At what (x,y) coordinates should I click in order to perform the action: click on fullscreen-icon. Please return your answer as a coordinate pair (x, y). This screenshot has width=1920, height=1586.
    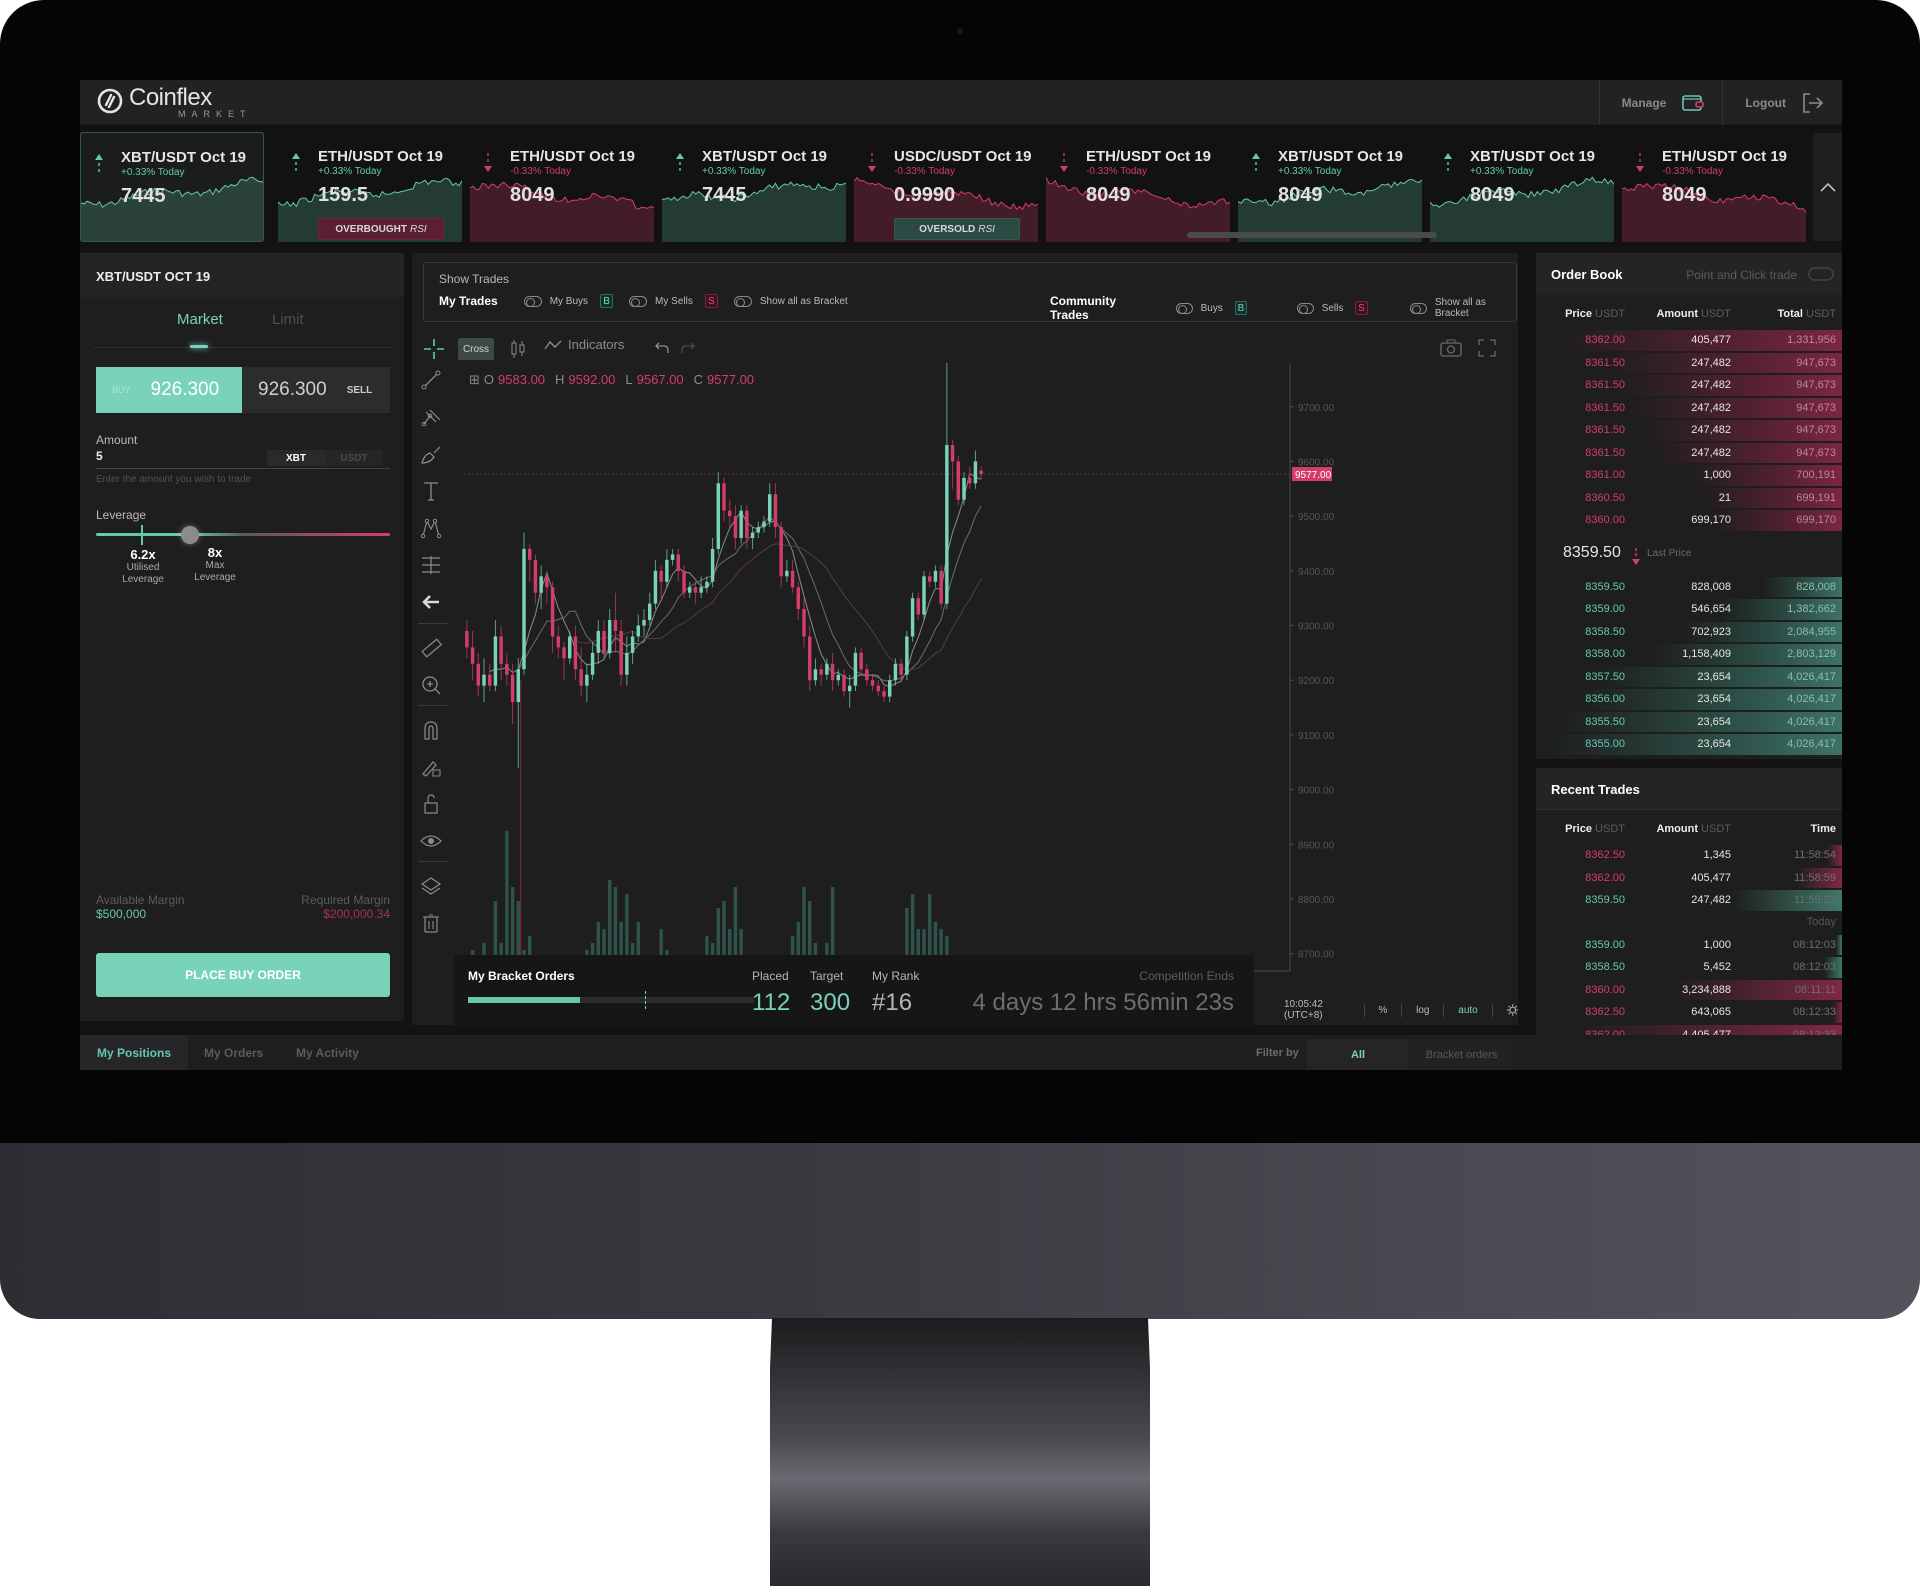
    Looking at the image, I should click on (1487, 348).